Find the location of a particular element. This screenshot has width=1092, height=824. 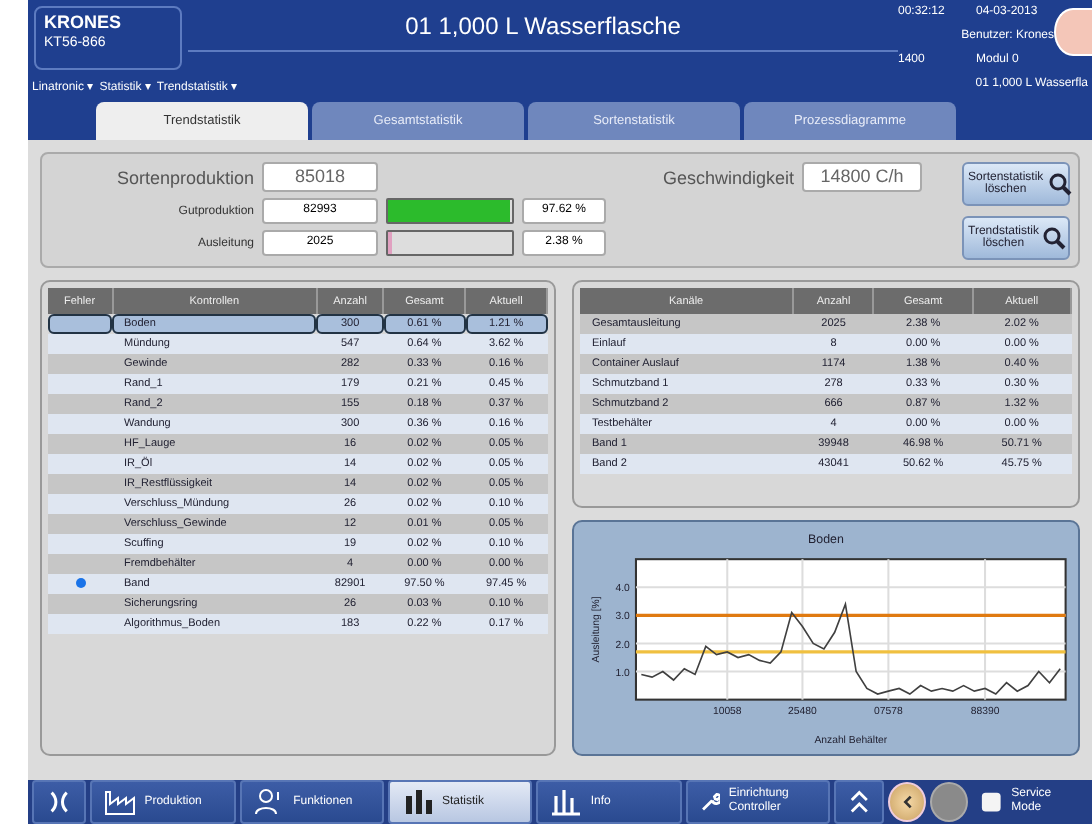

columns-icon is located at coordinates (566, 802).